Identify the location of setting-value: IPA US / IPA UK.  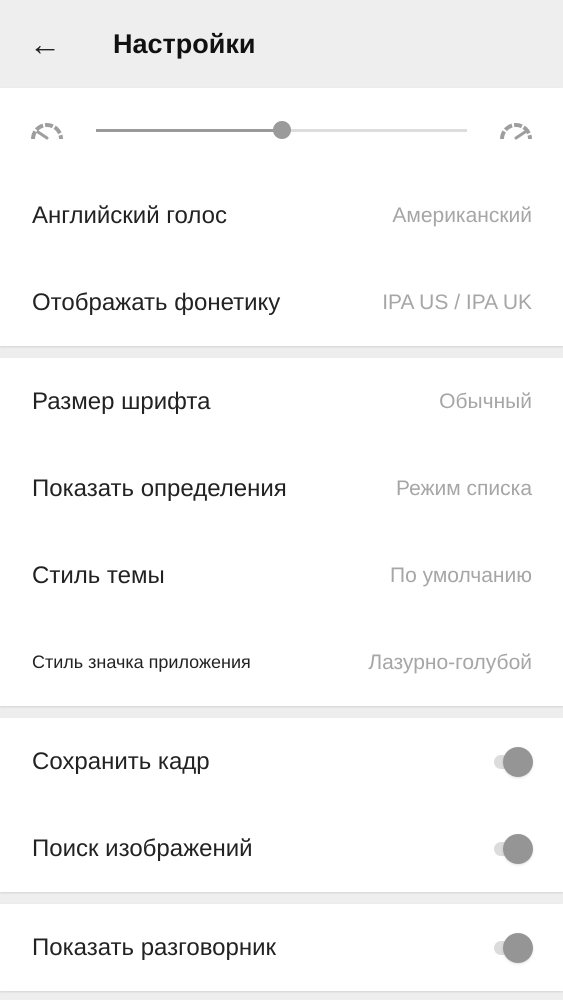
(457, 303).